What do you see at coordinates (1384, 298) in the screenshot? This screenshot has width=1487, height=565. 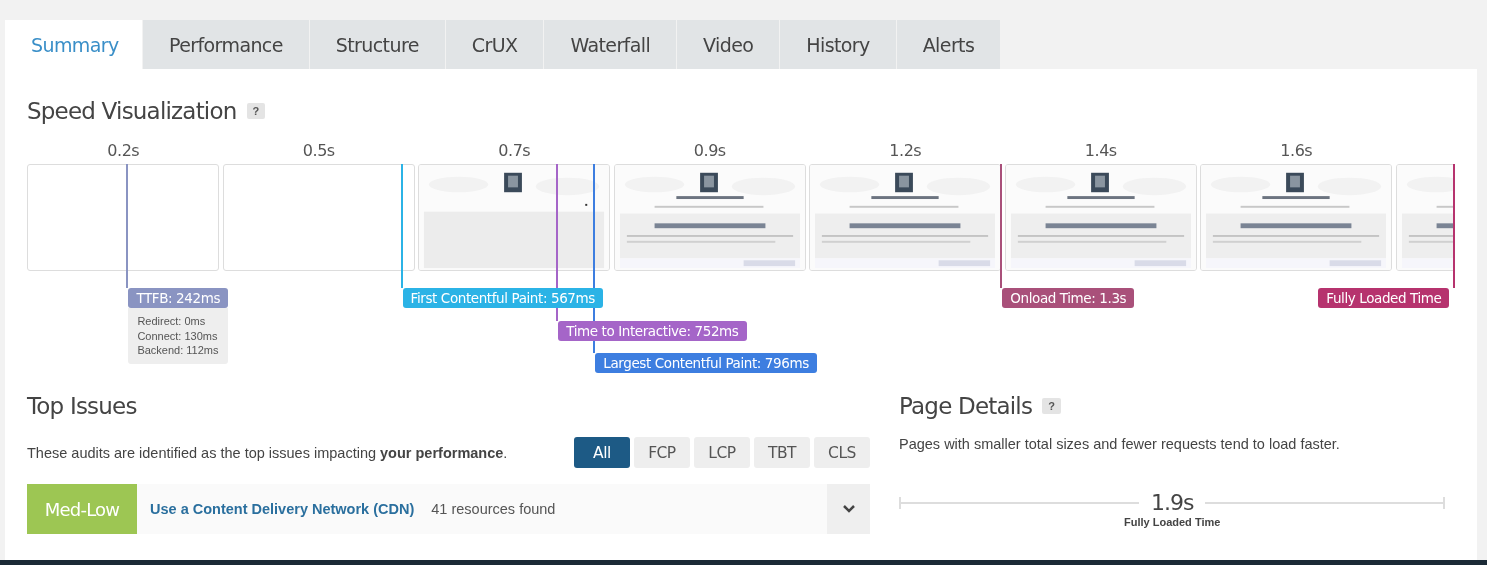 I see `marker-label: Fully Loaded Time` at bounding box center [1384, 298].